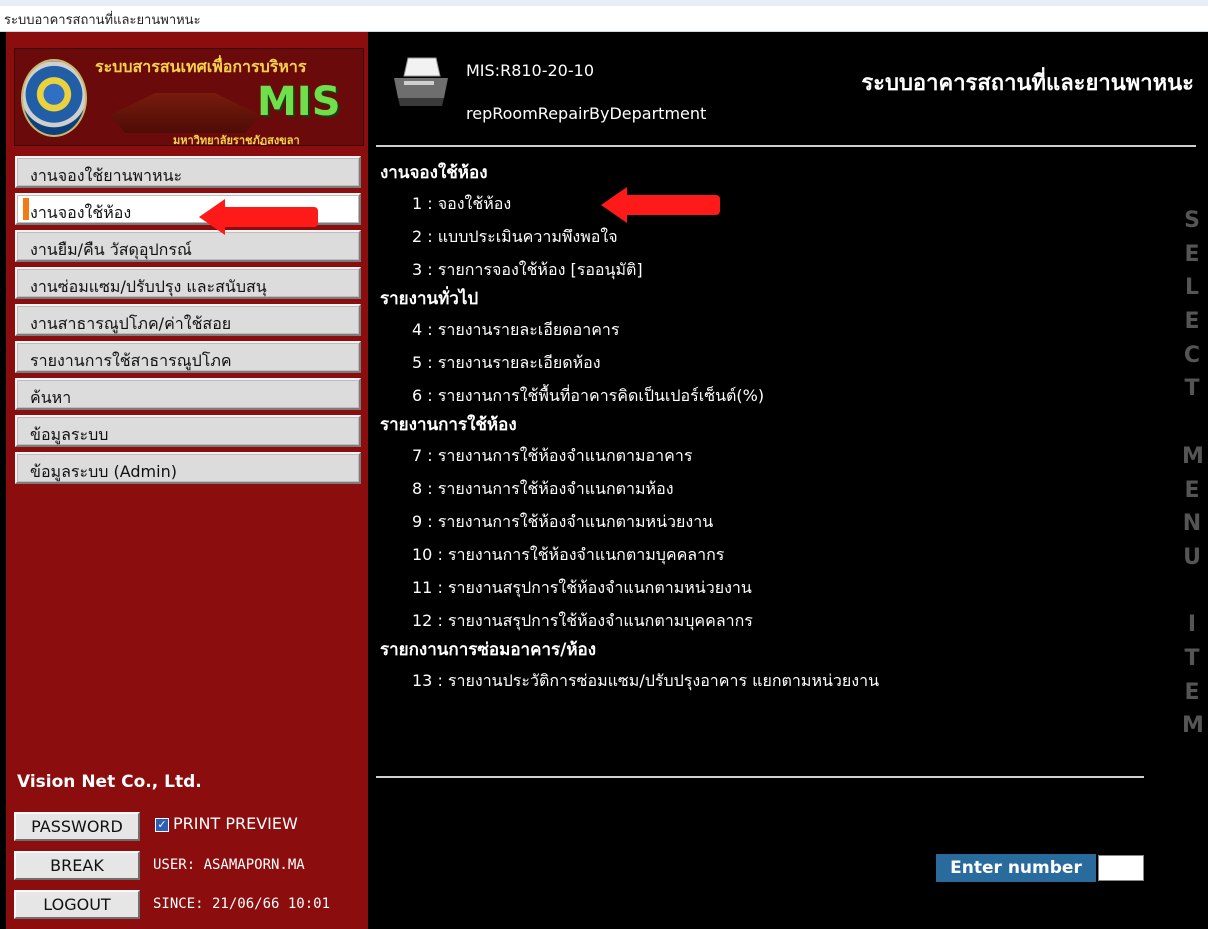  I want to click on enter-number-label: Enter number, so click(1016, 868).